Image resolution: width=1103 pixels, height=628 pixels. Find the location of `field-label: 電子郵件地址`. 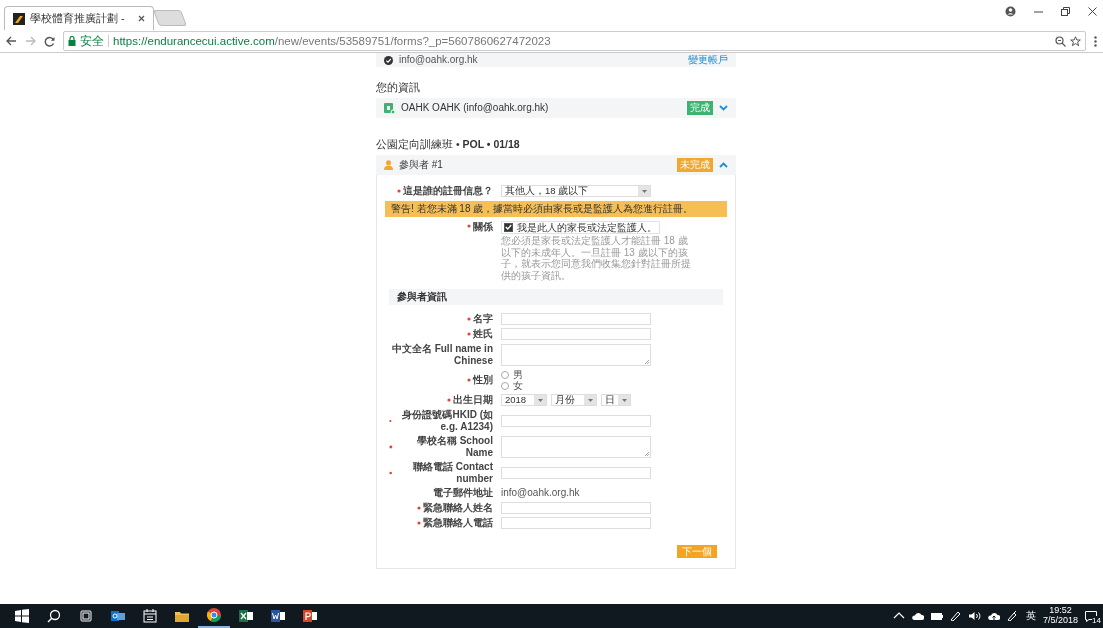

field-label: 電子郵件地址 is located at coordinates (463, 493).